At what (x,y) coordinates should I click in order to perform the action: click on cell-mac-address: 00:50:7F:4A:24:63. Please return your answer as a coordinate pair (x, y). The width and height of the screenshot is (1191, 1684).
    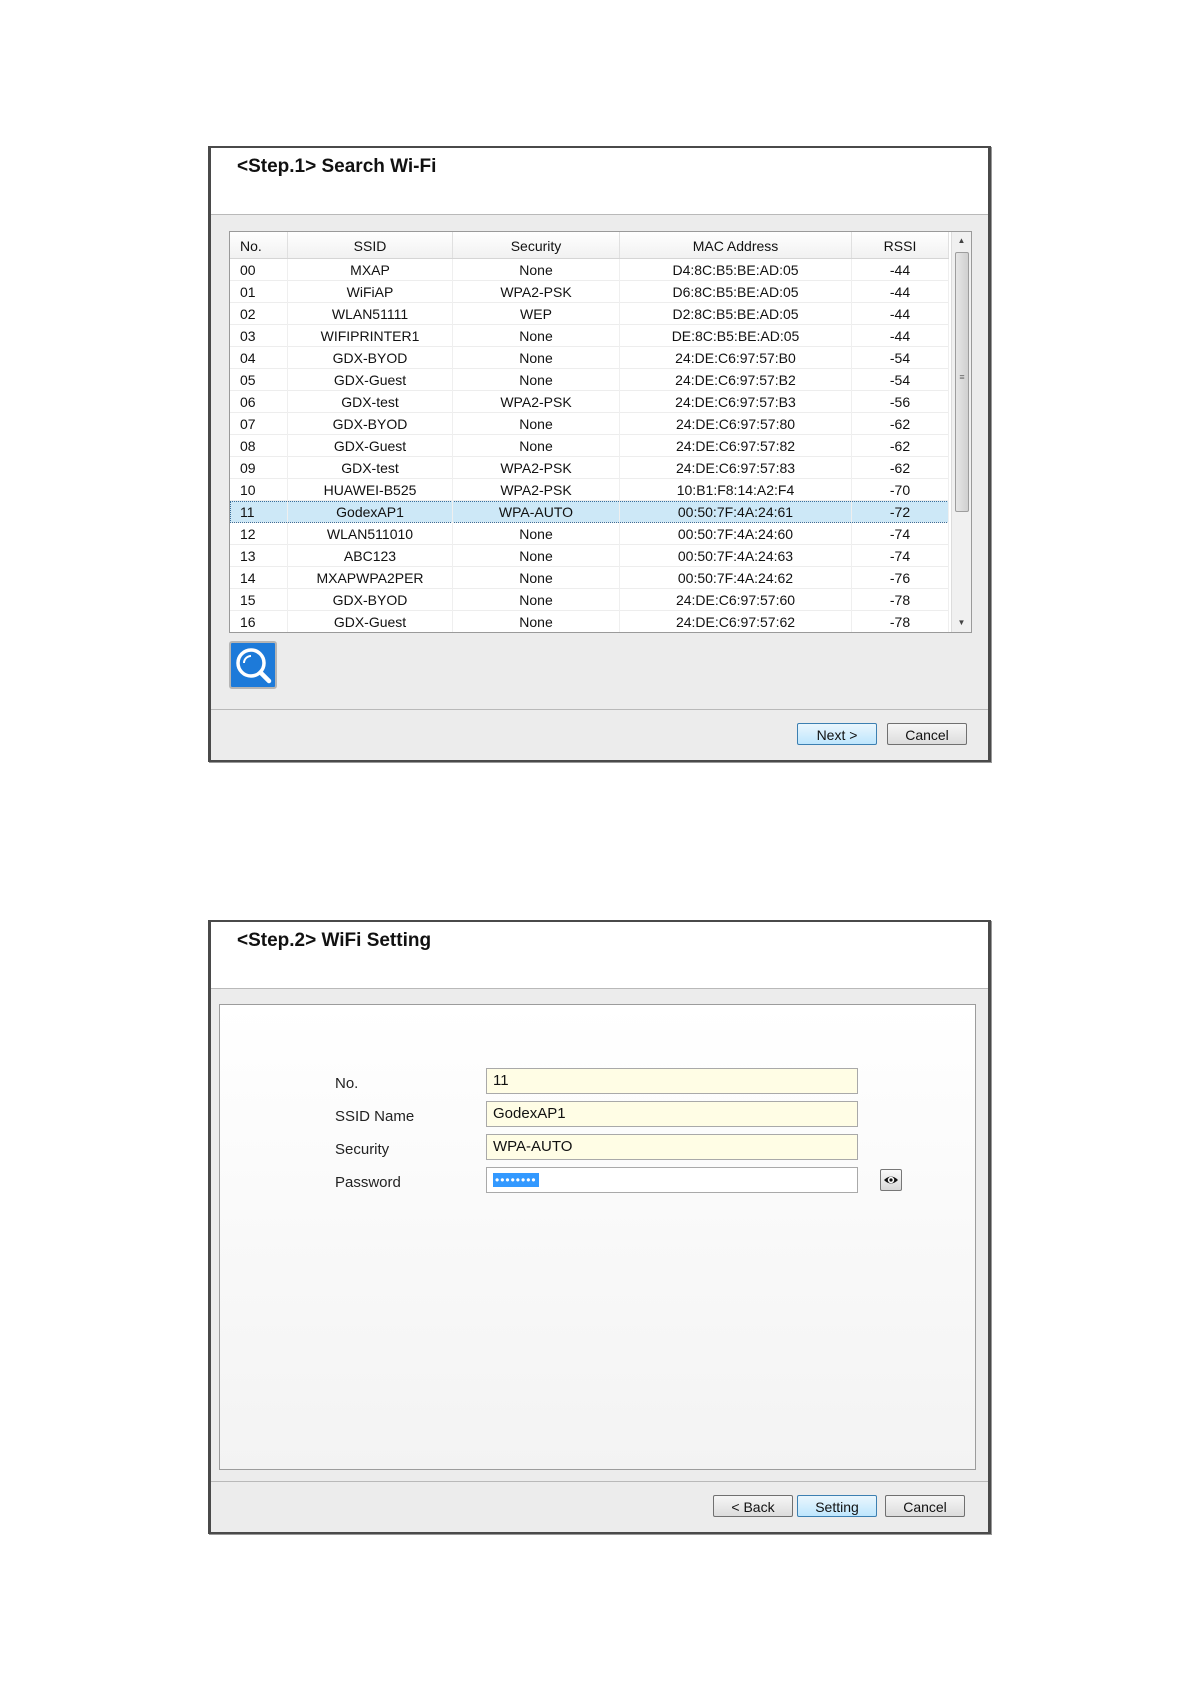
    Looking at the image, I should click on (736, 556).